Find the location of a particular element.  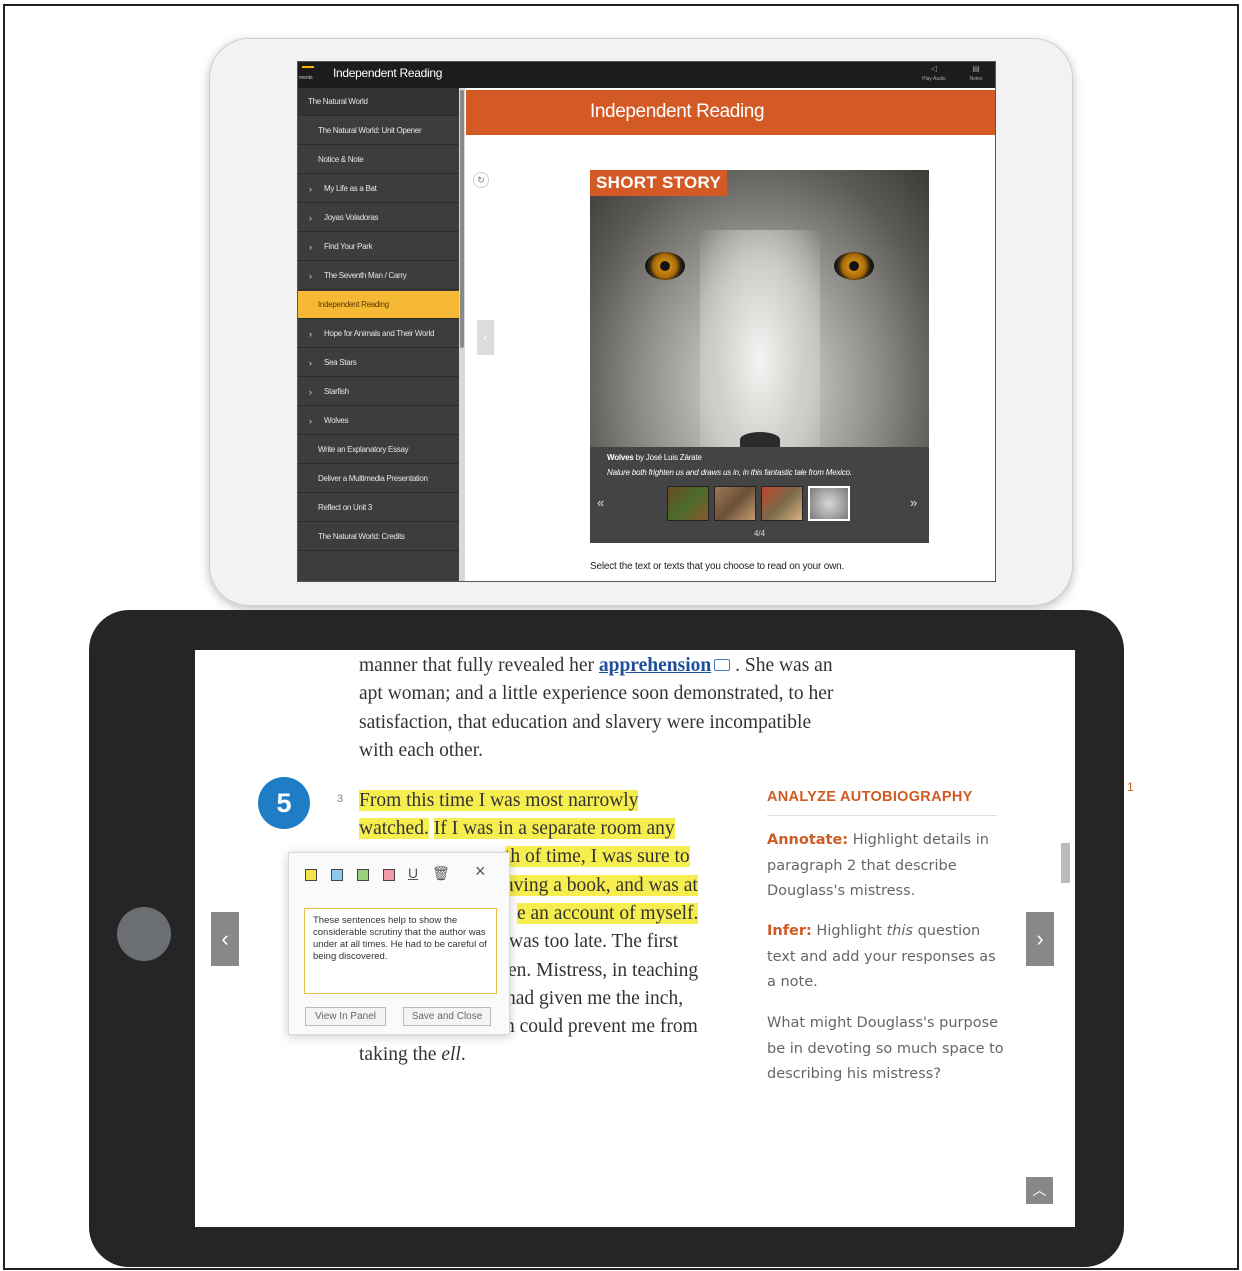

wolf-nose is located at coordinates (760, 439).